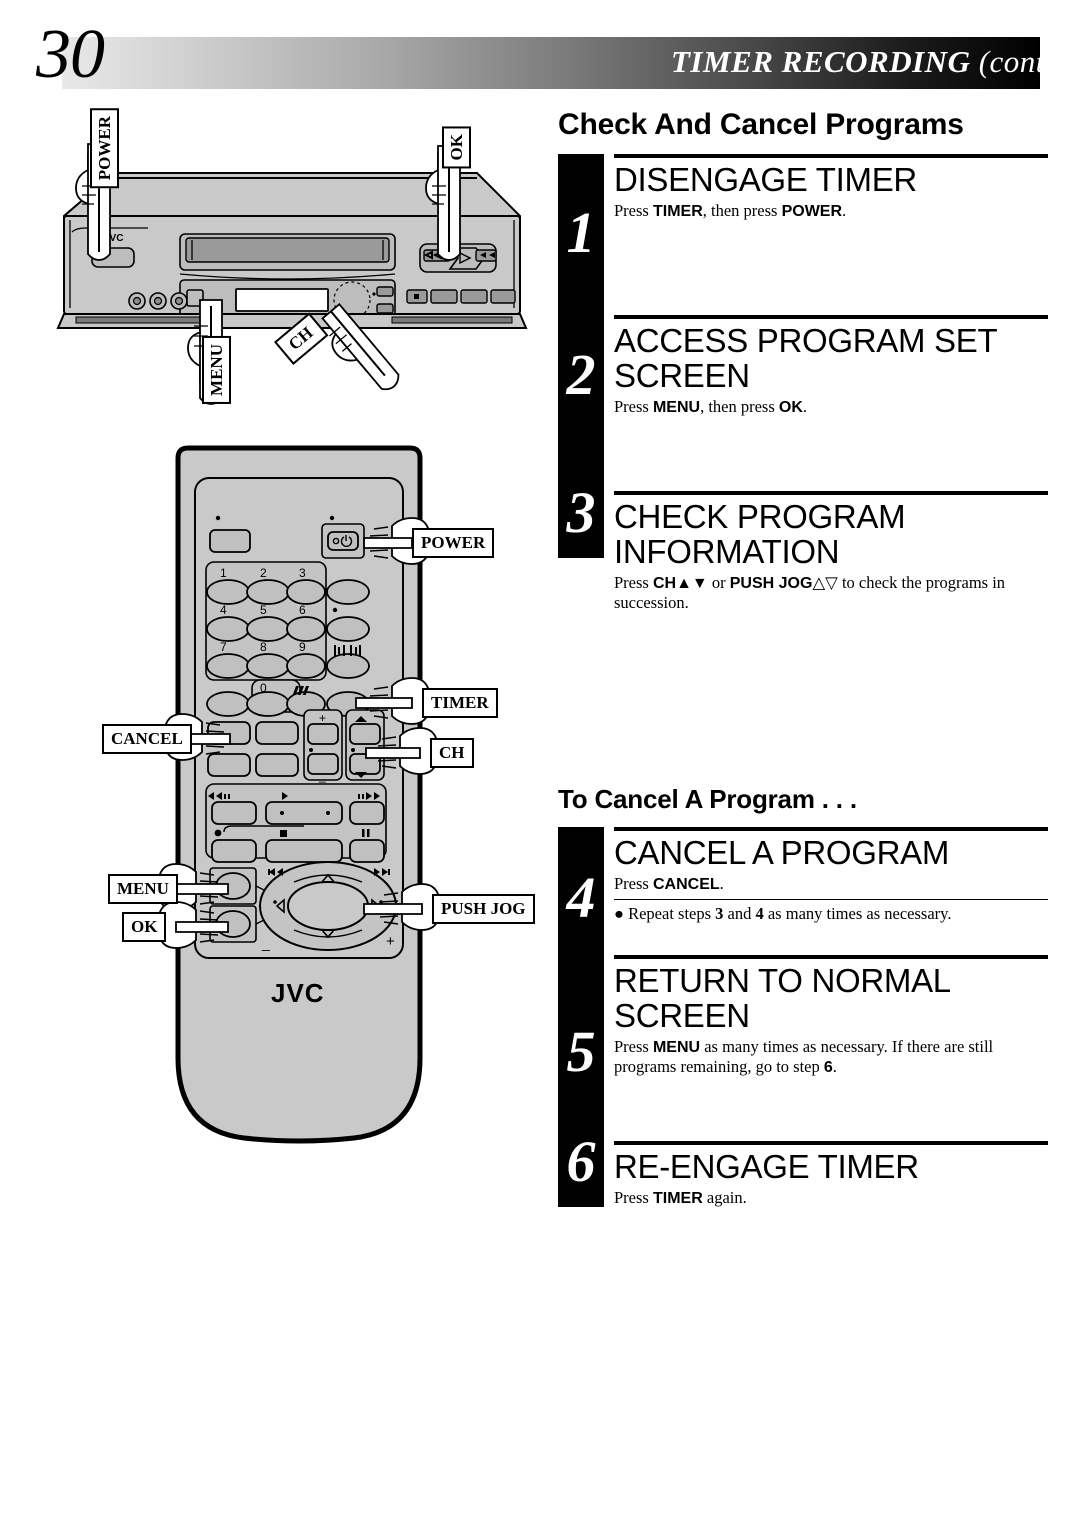  What do you see at coordinates (782, 998) in the screenshot?
I see `step-5-heading: RETURN TO NORMAL SCREEN` at bounding box center [782, 998].